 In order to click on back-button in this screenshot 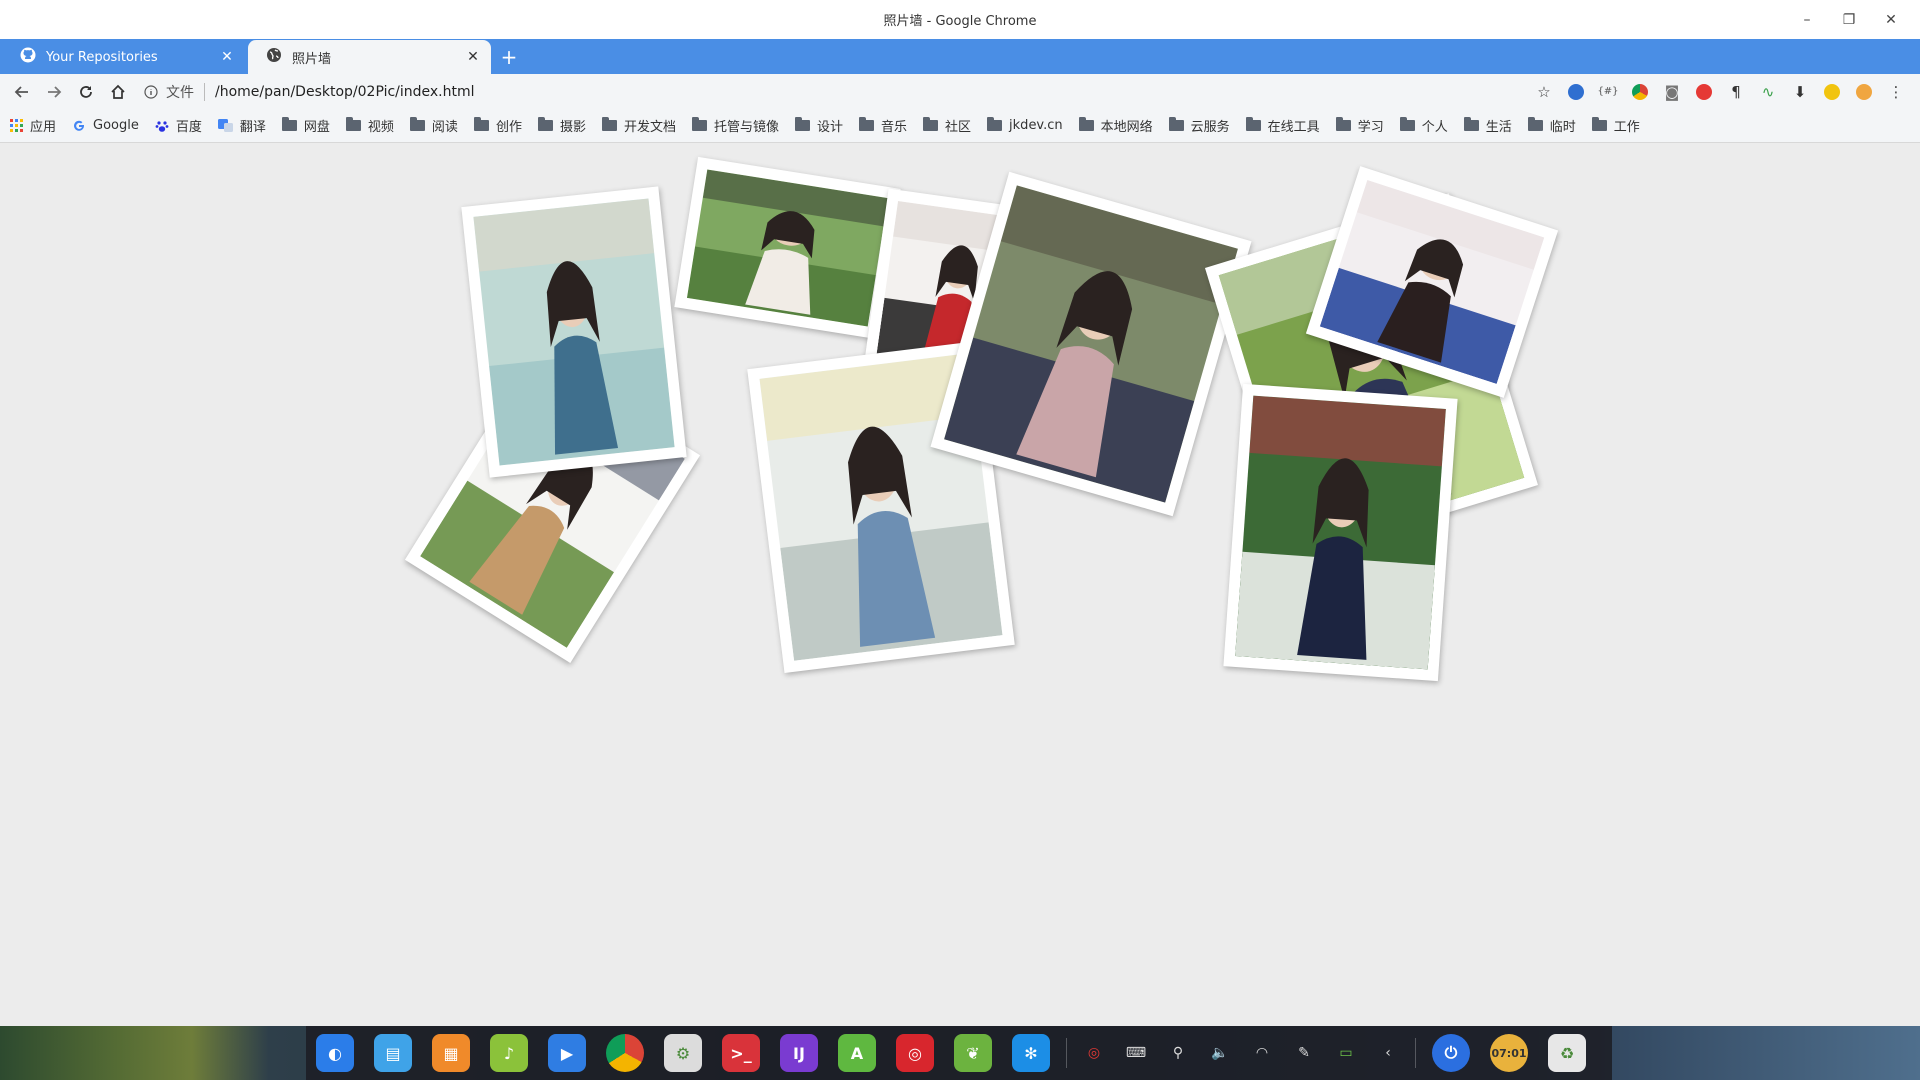, I will do `click(22, 92)`.